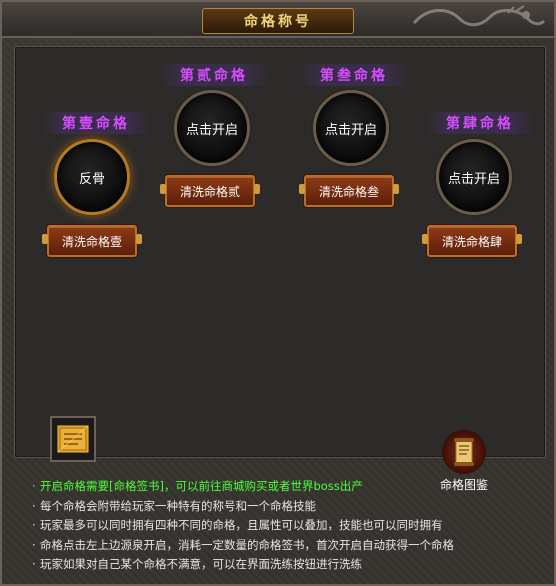  Describe the element at coordinates (474, 177) in the screenshot. I see `slot-4-open-button: 点击开启` at that location.